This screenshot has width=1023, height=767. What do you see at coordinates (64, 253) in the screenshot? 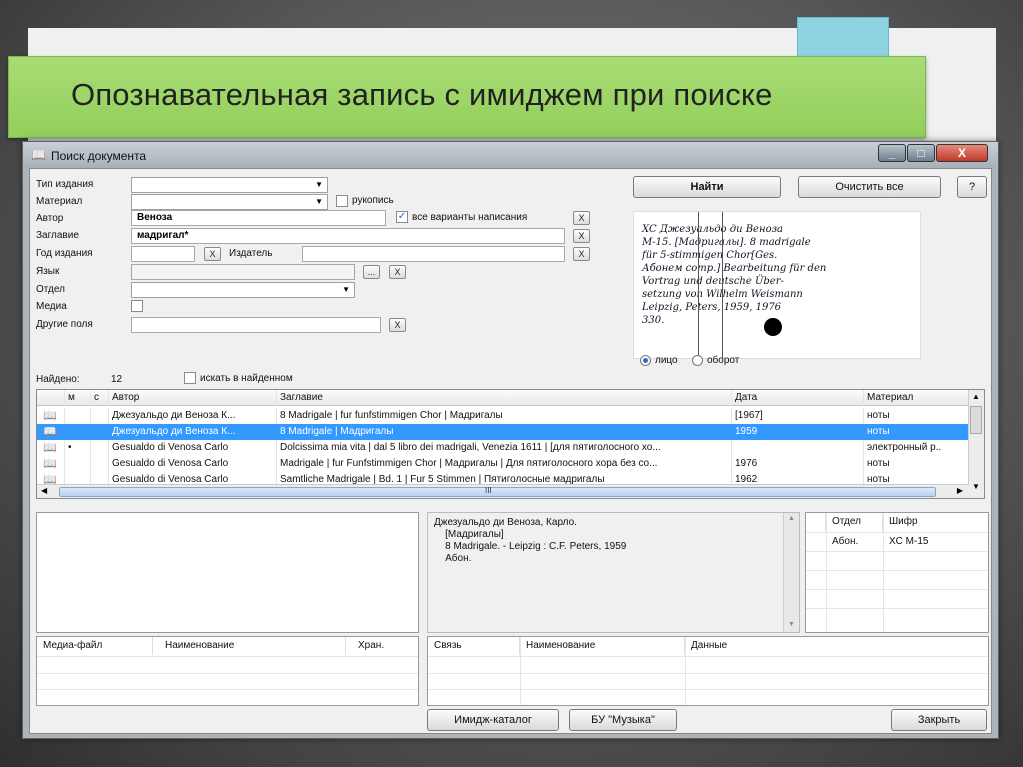
I see `year-label: Год издания` at bounding box center [64, 253].